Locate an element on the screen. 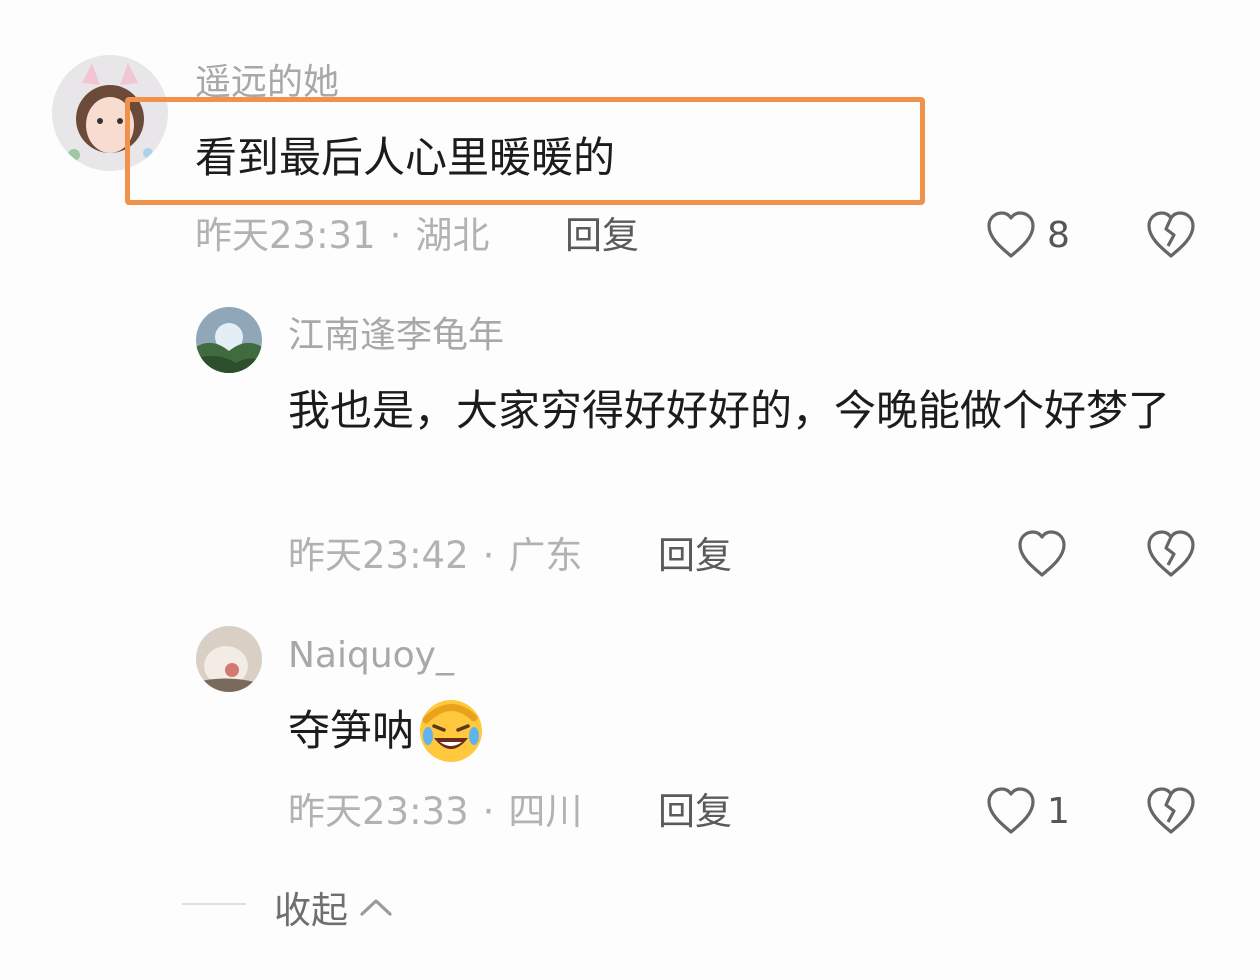 The image size is (1260, 980). comment-location: 四川 is located at coordinates (545, 811).